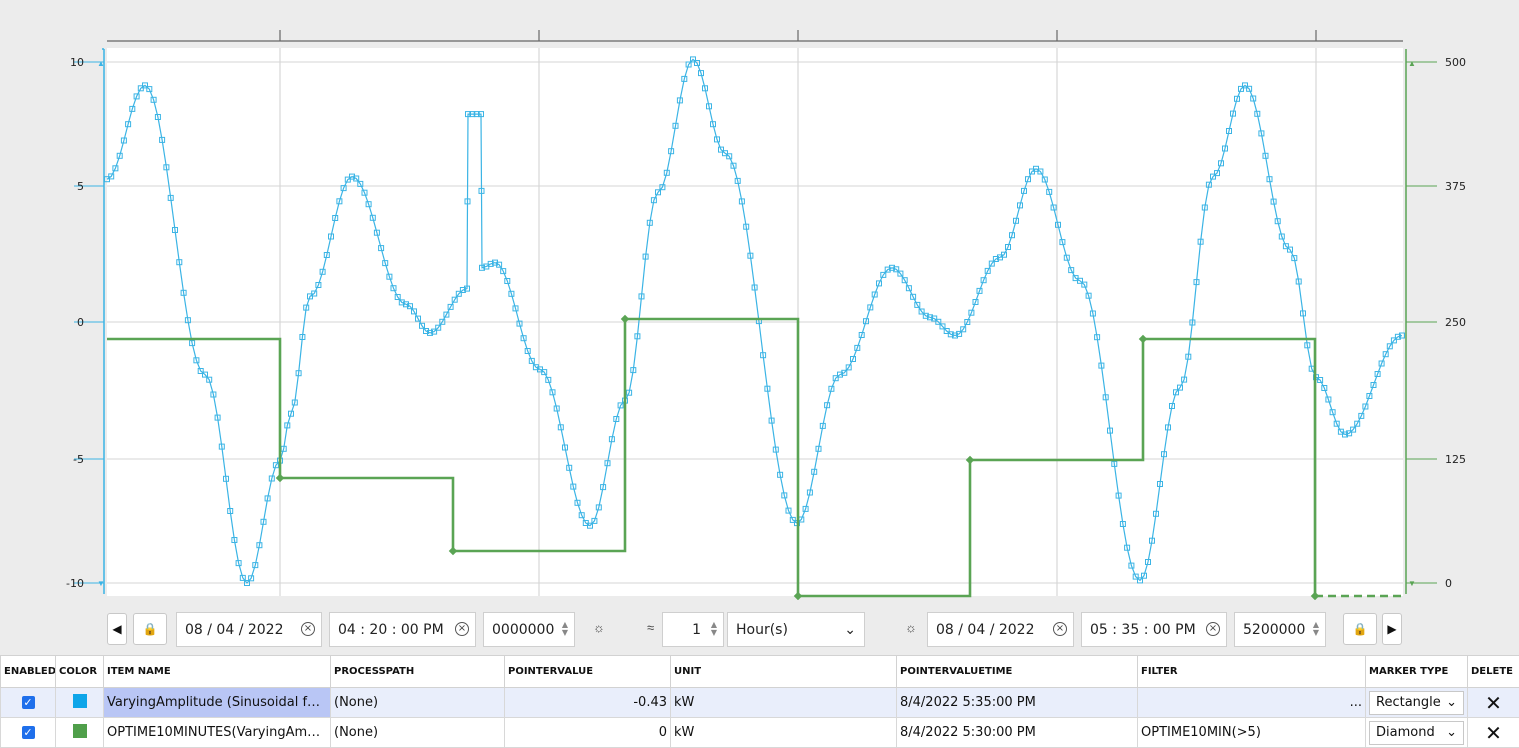 This screenshot has width=1519, height=748. What do you see at coordinates (234, 630) in the screenshot?
I see `start-date-value: 08 / 04 / 2022` at bounding box center [234, 630].